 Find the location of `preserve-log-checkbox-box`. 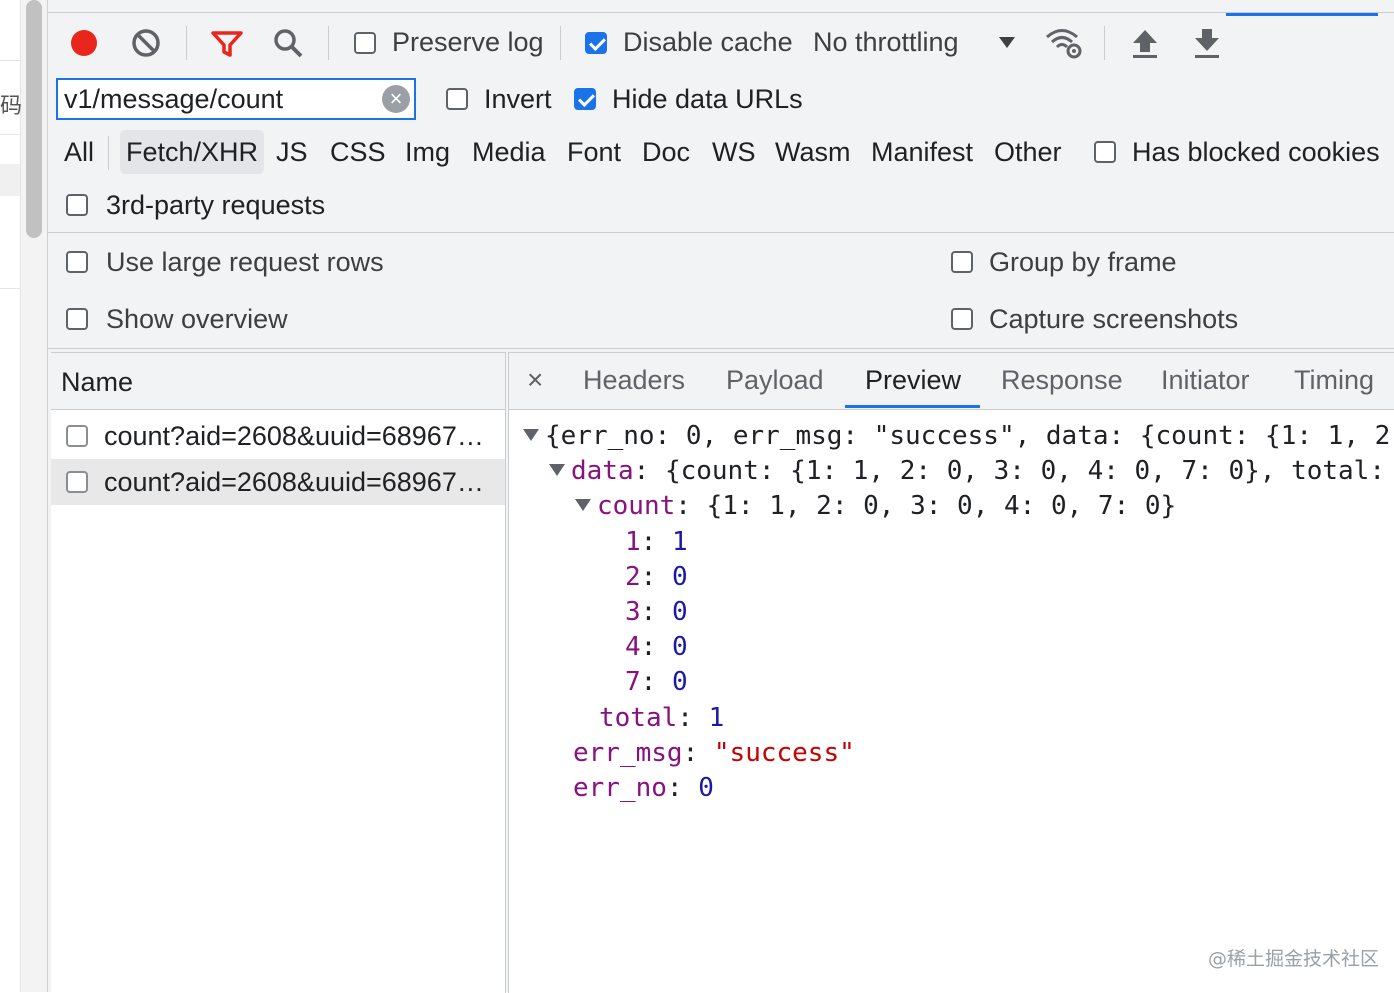

preserve-log-checkbox-box is located at coordinates (365, 42).